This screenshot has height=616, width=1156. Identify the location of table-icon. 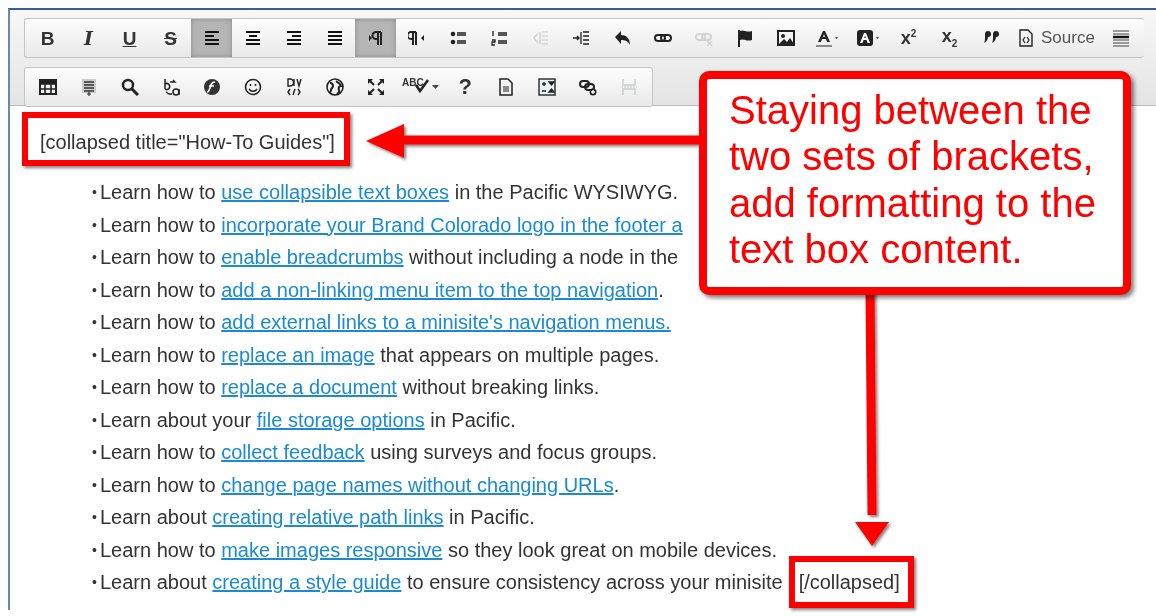
(47, 87).